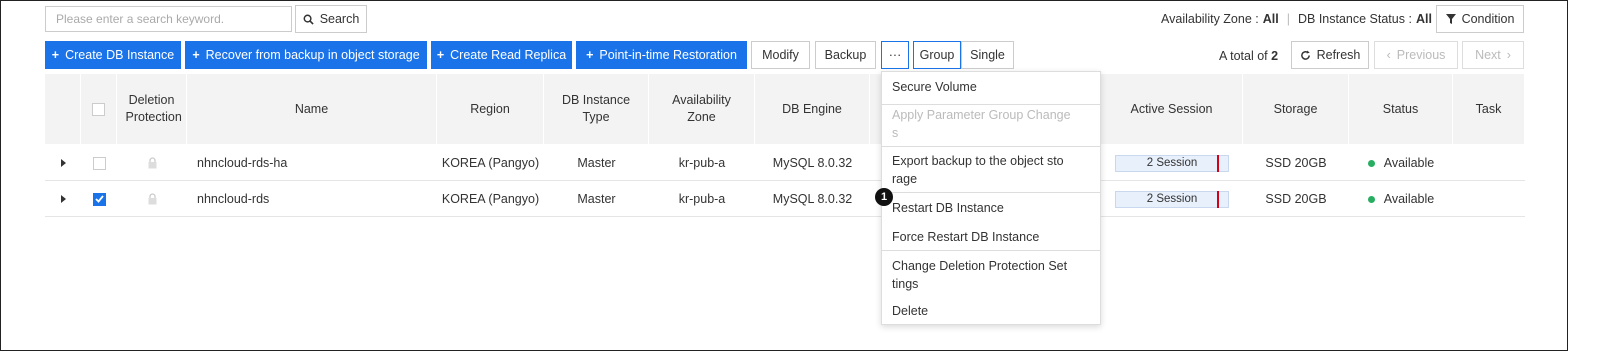 The width and height of the screenshot is (1601, 358). I want to click on recover-backup-button: + Recover from backup in object storage, so click(306, 55).